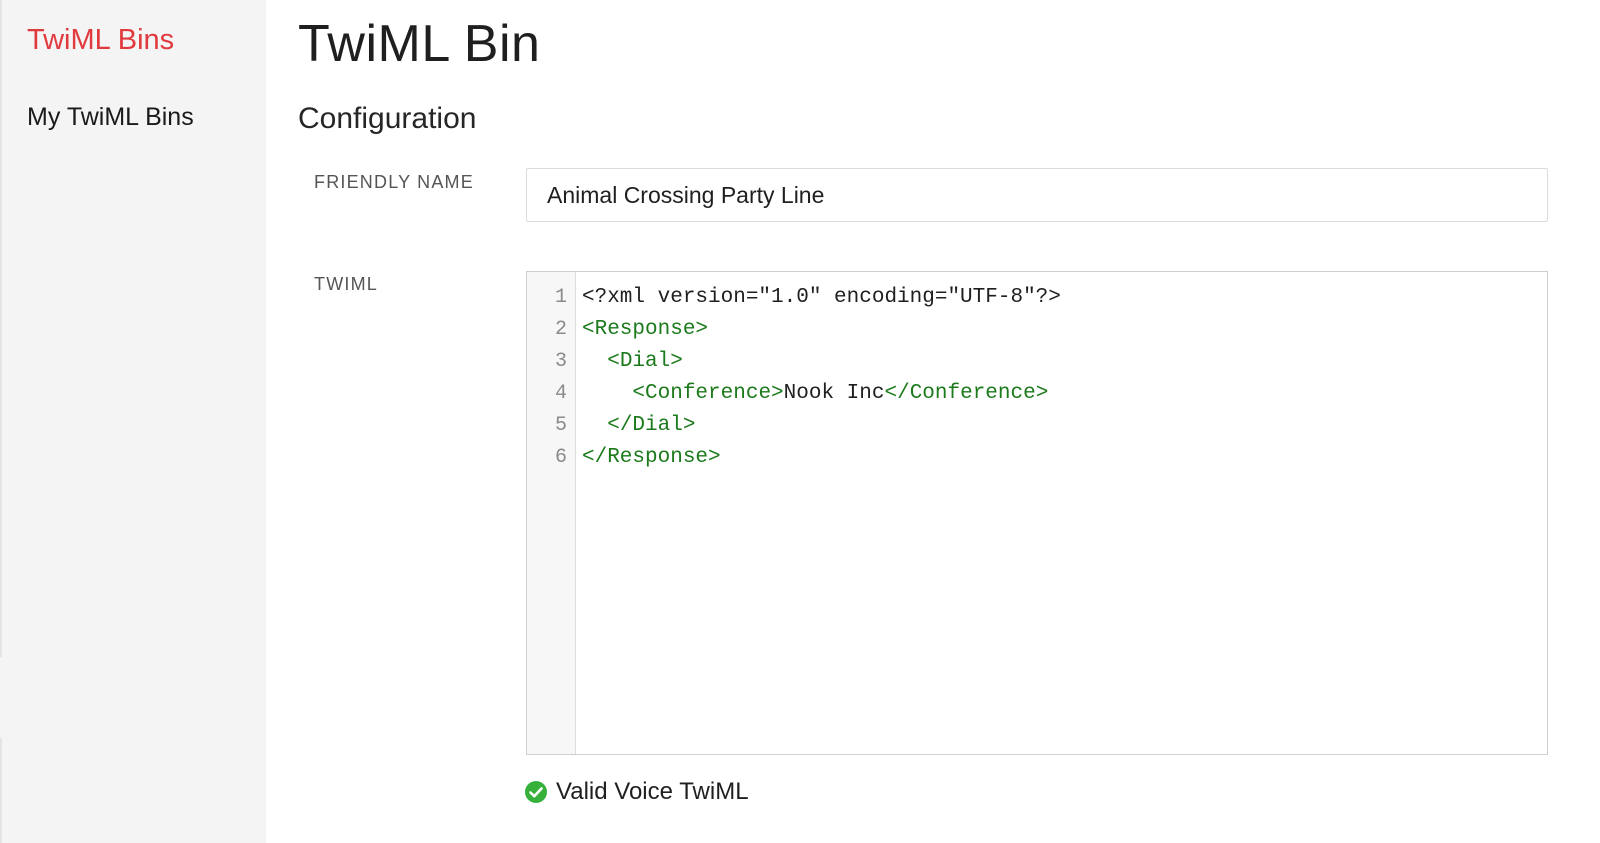 This screenshot has height=843, width=1600. Describe the element at coordinates (651, 425) in the screenshot. I see `xml-tag: </Dial>` at that location.